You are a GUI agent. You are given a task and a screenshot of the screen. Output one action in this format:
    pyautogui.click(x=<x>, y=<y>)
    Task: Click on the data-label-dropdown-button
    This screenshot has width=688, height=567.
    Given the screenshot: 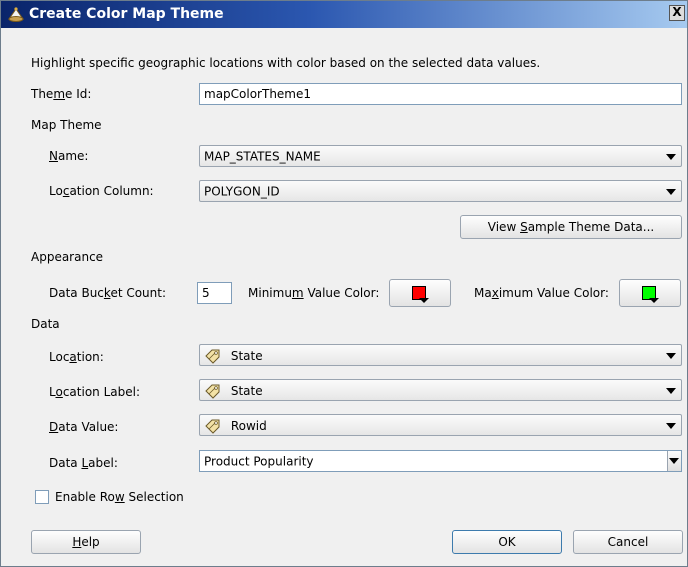 What is the action you would take?
    pyautogui.click(x=674, y=461)
    